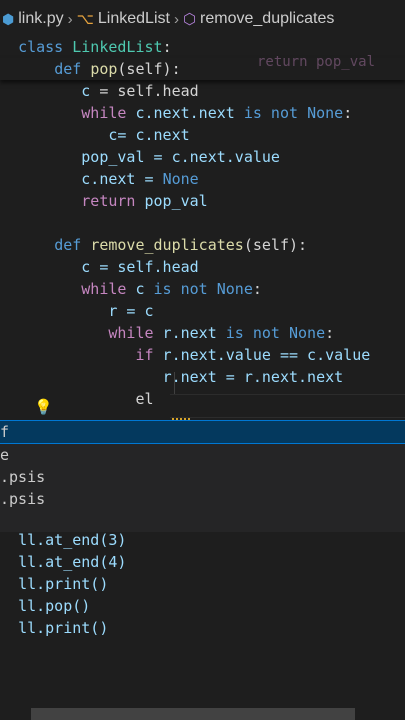 This screenshot has height=720, width=405. I want to click on var: c, so click(86, 91).